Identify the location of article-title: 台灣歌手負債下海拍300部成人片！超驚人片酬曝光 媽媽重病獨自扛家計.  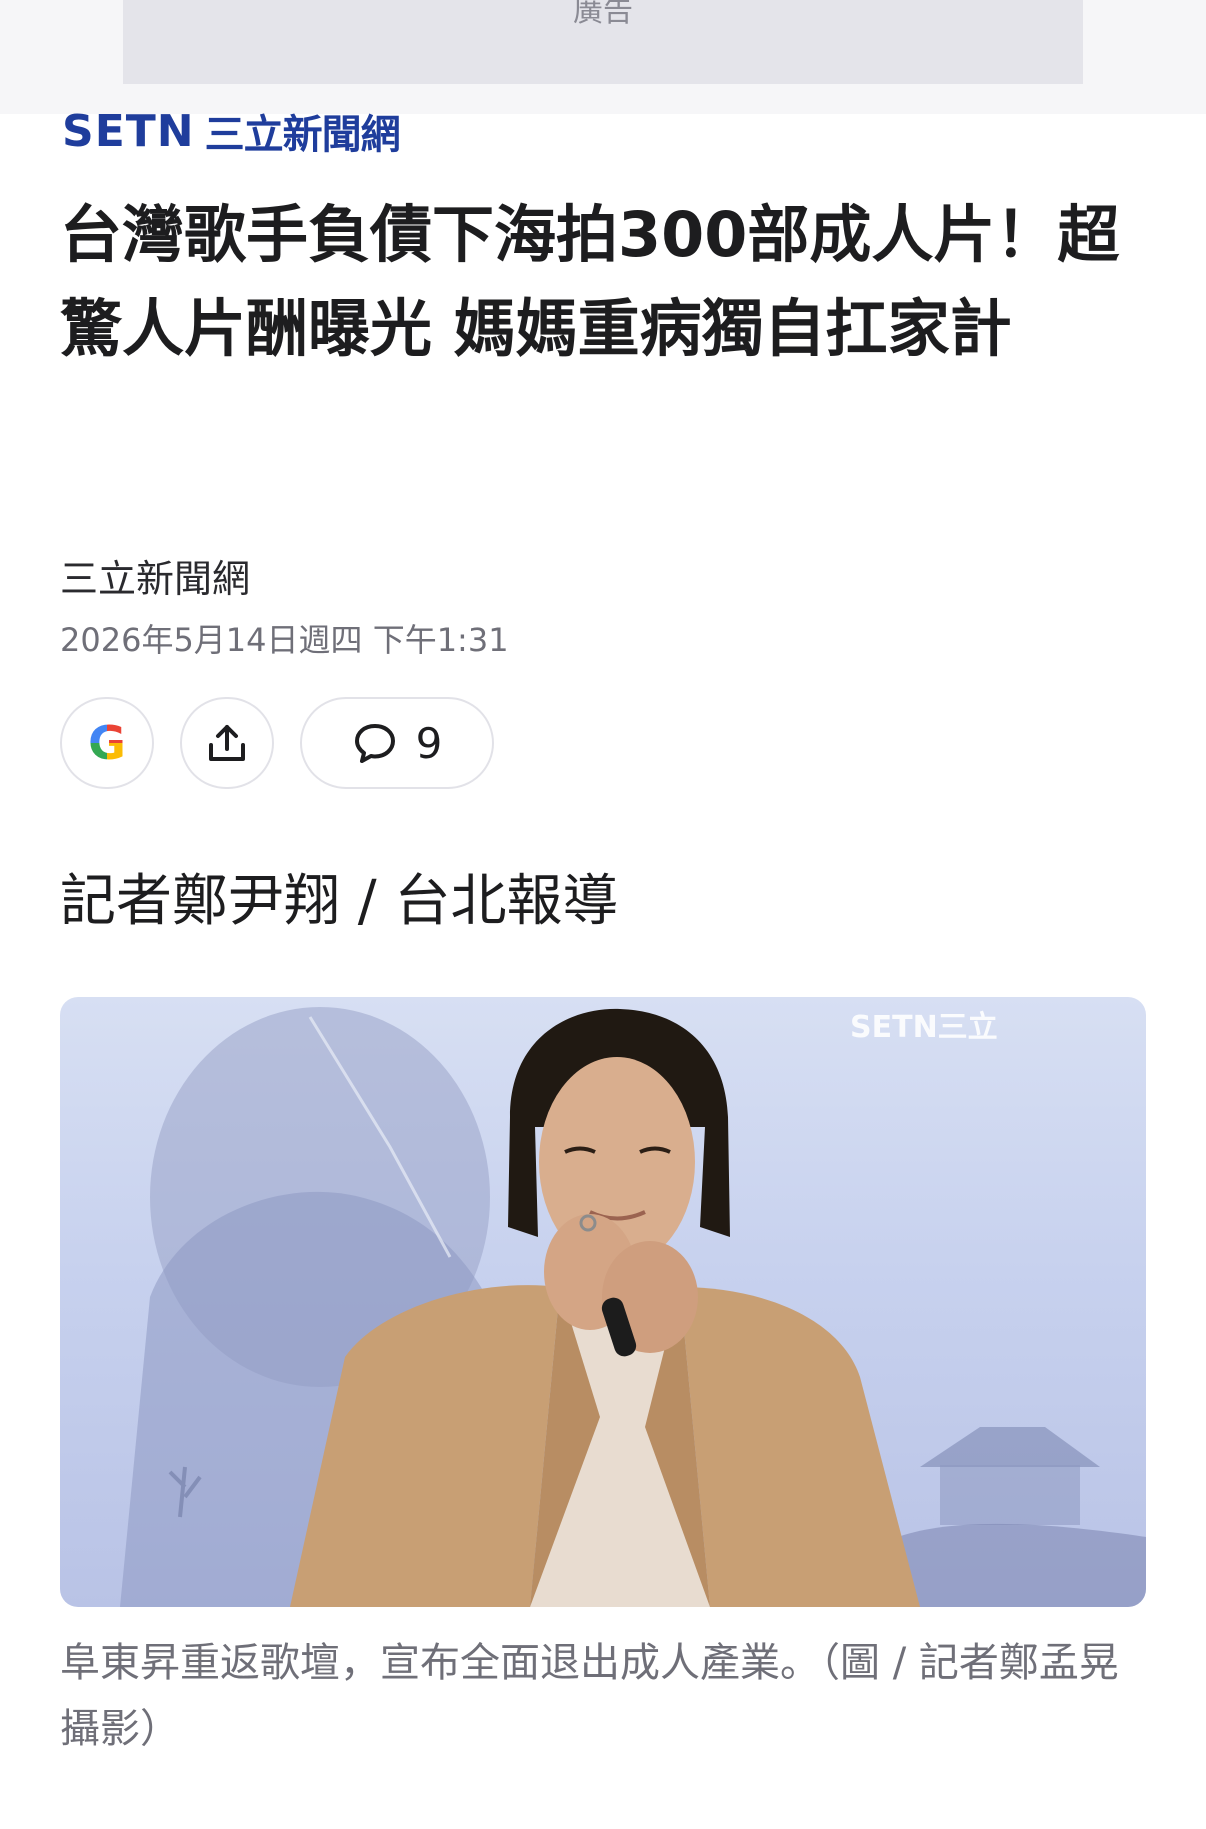
(590, 281).